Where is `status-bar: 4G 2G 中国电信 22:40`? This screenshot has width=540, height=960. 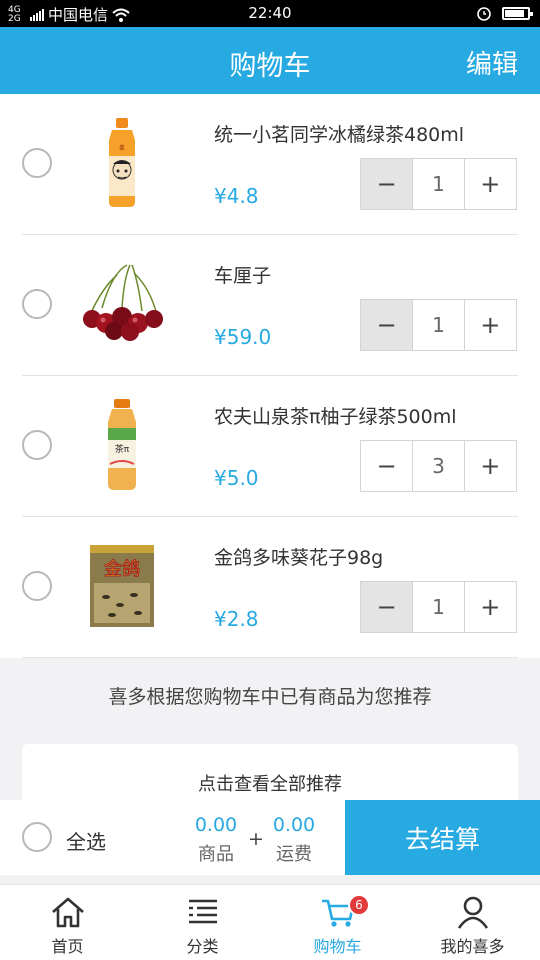 status-bar: 4G 2G 中国电信 22:40 is located at coordinates (270, 13).